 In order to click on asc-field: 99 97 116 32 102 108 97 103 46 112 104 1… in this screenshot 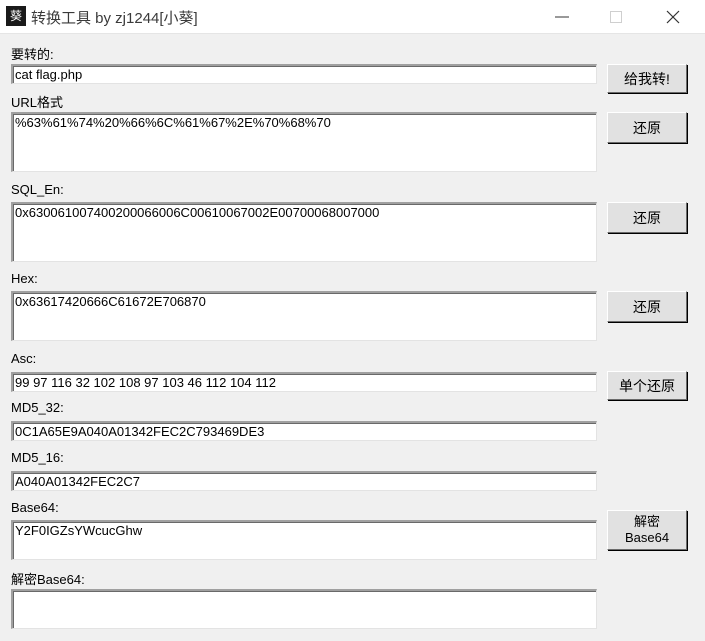, I will do `click(304, 382)`.